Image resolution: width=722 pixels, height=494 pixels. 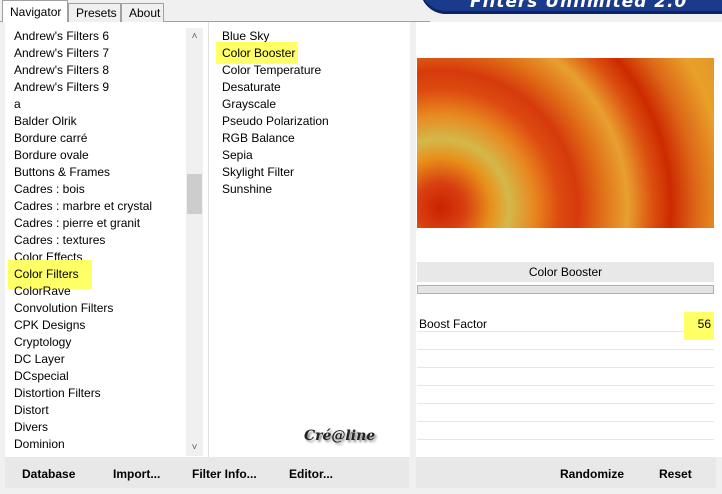 I want to click on param-row-boost-factor: Boost Factor 56, so click(x=565, y=326).